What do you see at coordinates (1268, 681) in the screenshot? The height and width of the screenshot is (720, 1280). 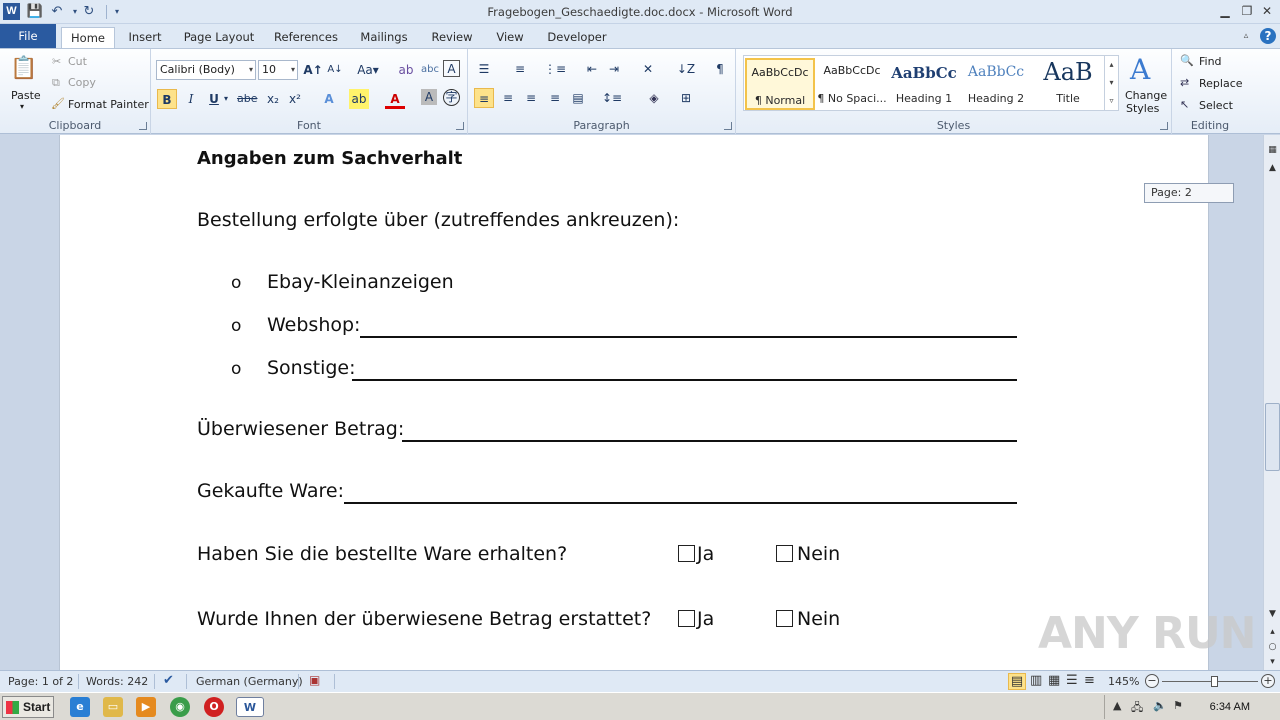 I see `zoom-in-icon: +` at bounding box center [1268, 681].